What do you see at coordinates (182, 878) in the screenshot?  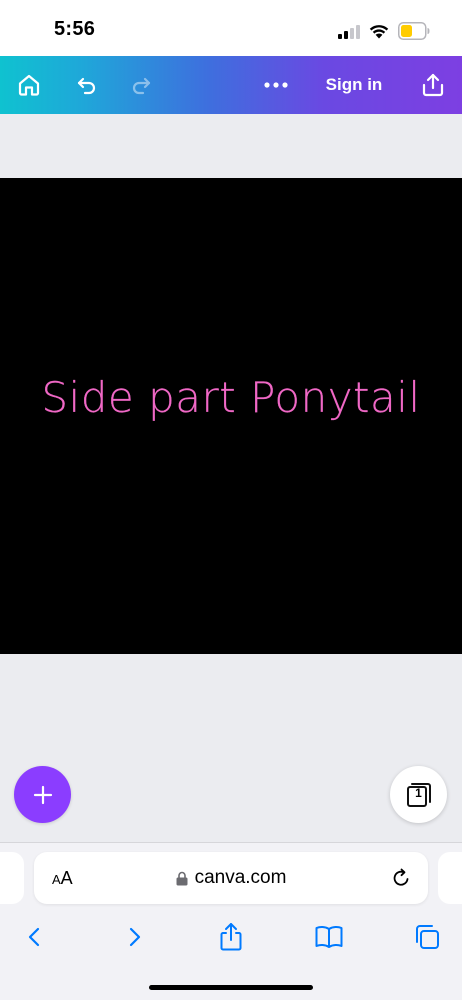 I see `lock-icon` at bounding box center [182, 878].